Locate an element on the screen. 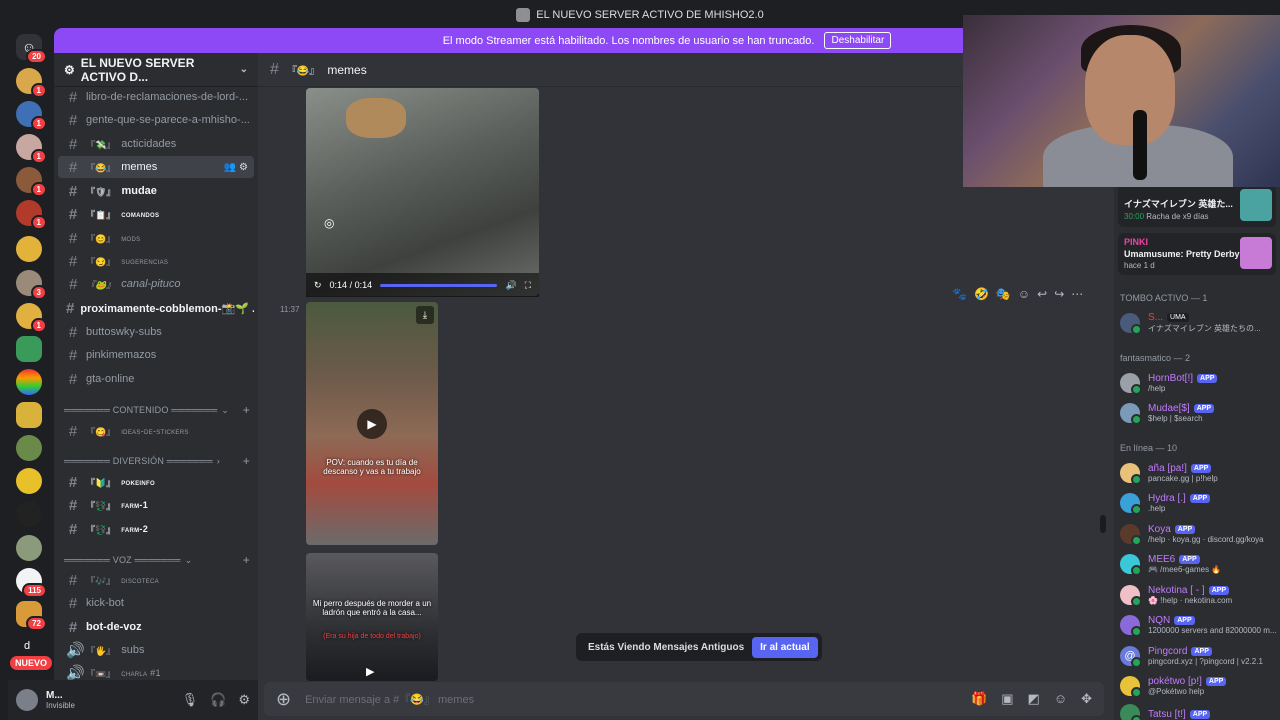 This screenshot has width=1280, height=720. add-attachment-icon: ⊕ is located at coordinates (283, 699).